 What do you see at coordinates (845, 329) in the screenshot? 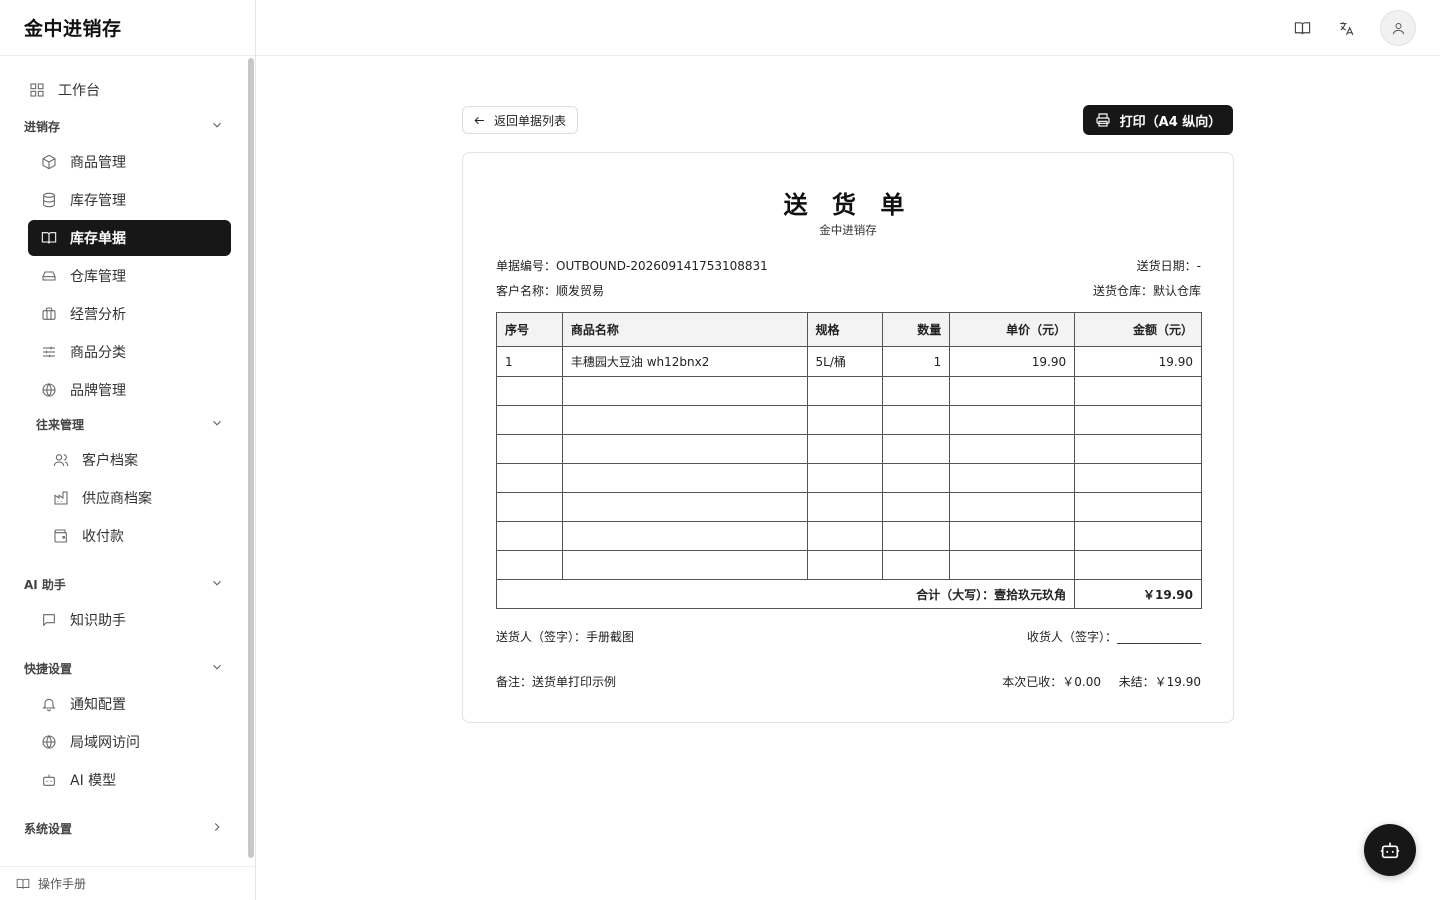
I see `column-header: 规格` at bounding box center [845, 329].